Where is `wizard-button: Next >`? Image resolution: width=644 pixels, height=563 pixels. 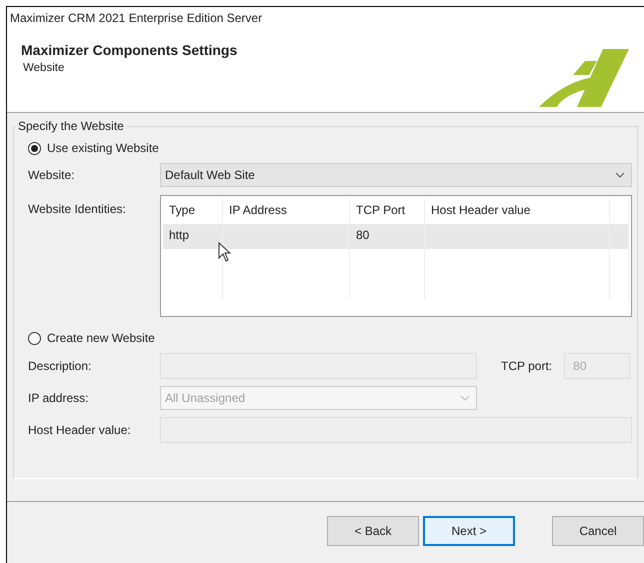
wizard-button: Next > is located at coordinates (469, 531).